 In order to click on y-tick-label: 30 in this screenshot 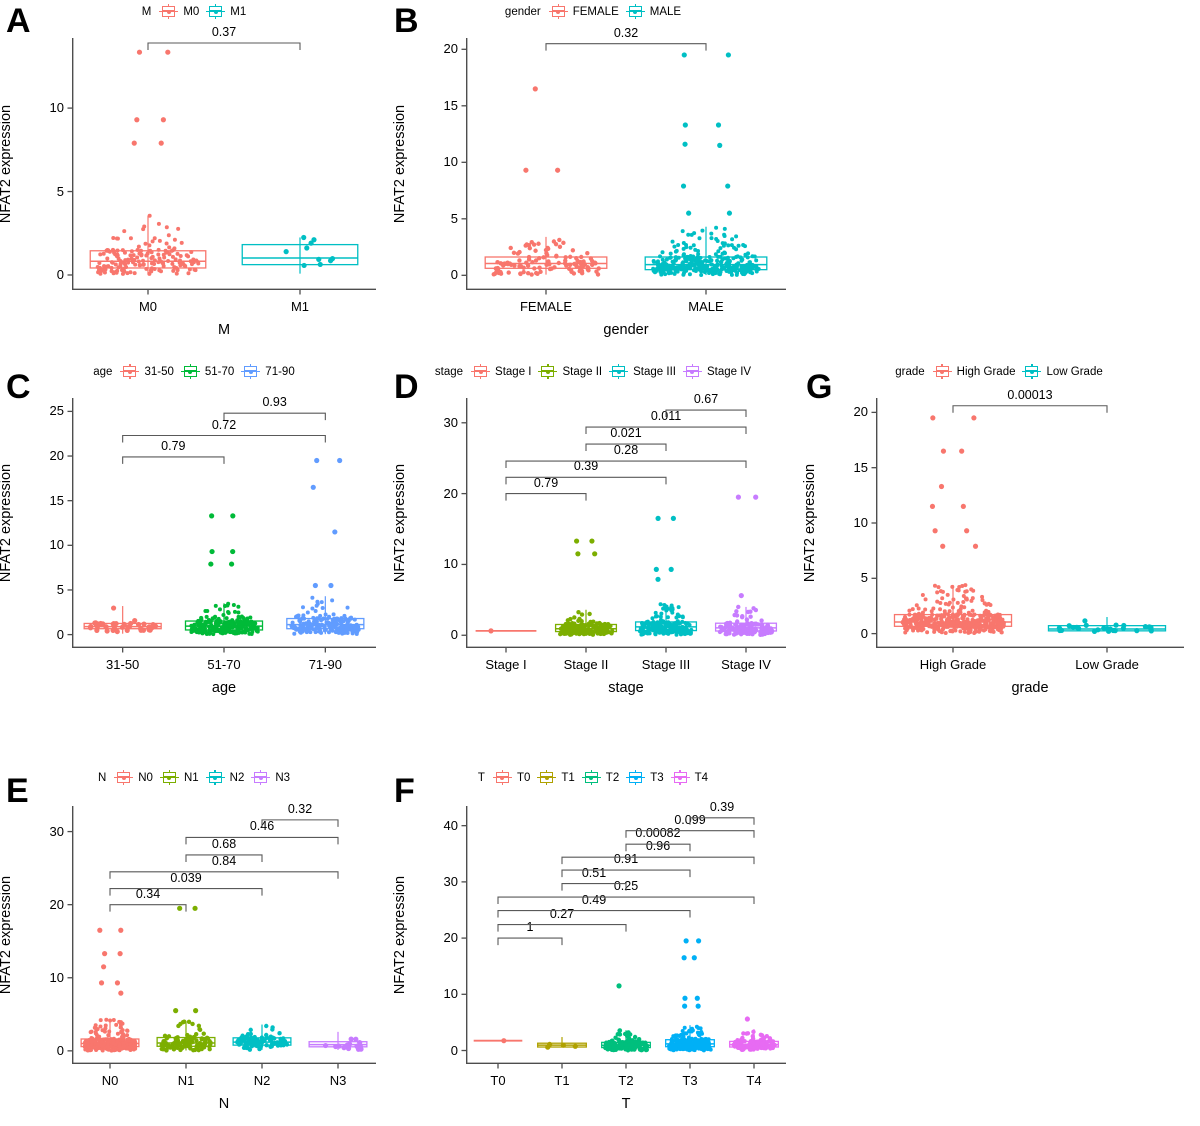, I will do `click(450, 422)`.